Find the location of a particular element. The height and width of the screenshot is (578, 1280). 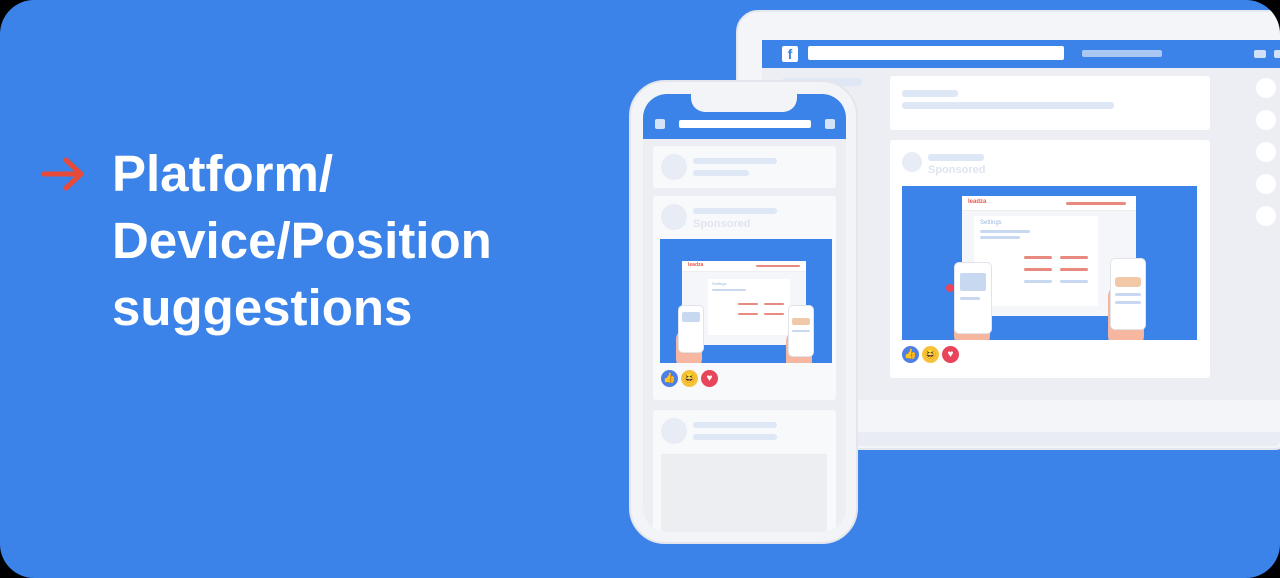

phone-illustration: Sponsored leadza Settings 👍 😆 ♥ is located at coordinates (743, 312).